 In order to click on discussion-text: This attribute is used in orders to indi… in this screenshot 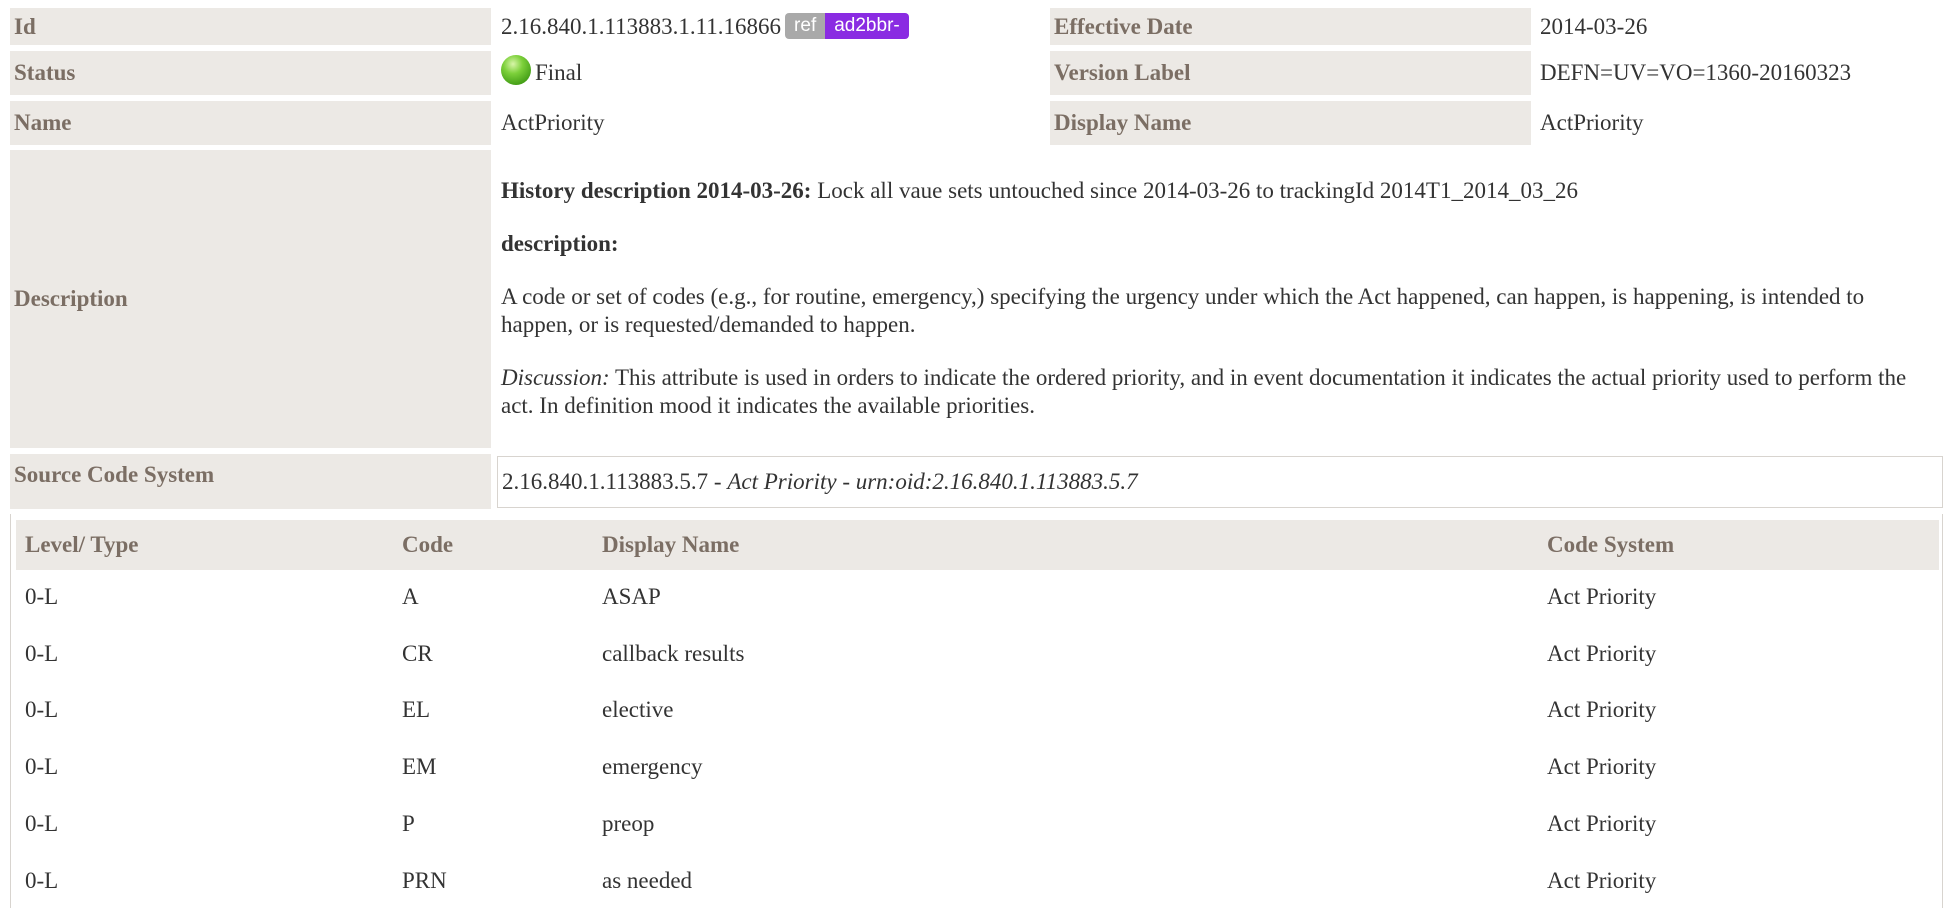, I will do `click(1204, 391)`.